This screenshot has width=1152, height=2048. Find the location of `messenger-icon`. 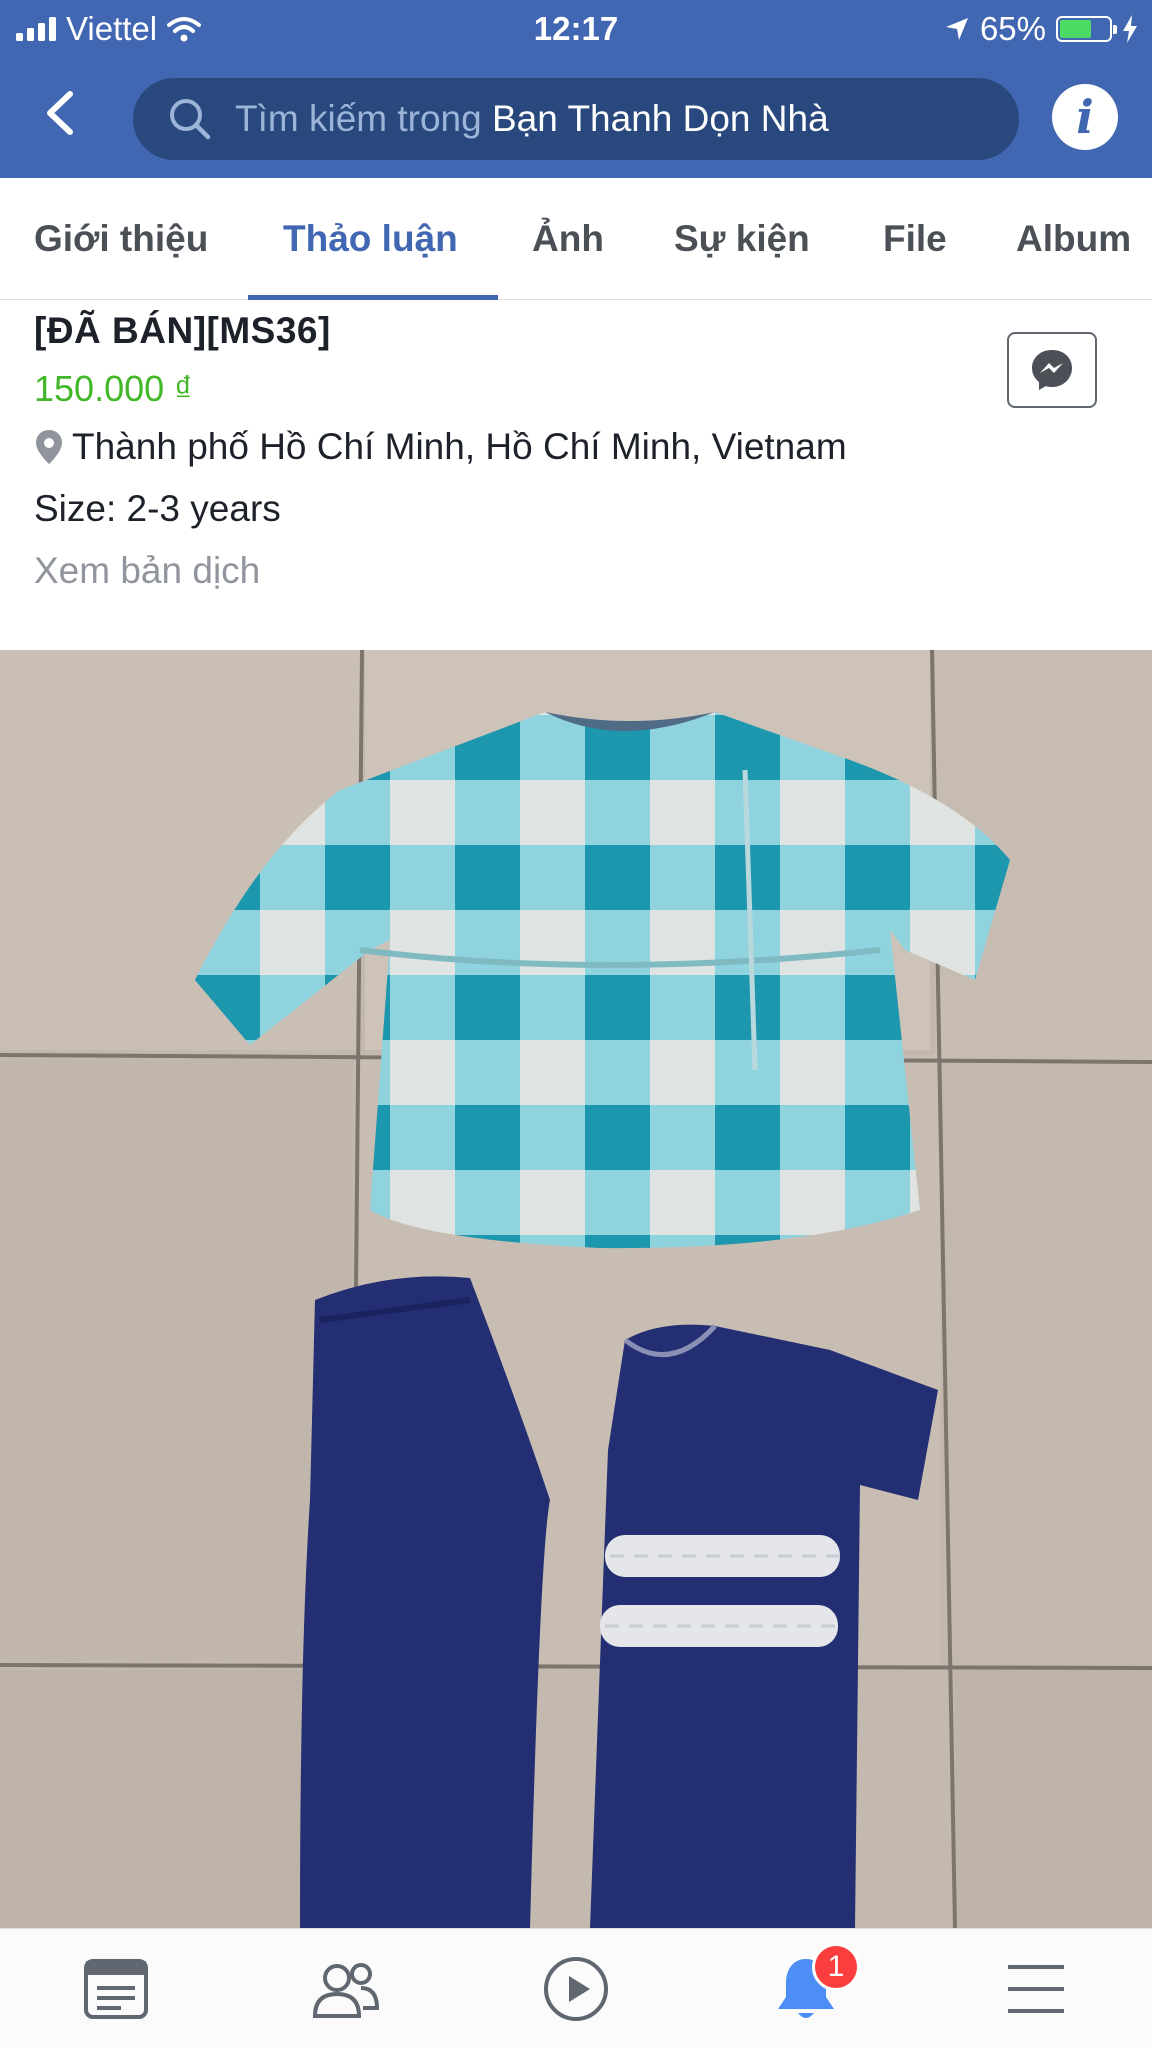

messenger-icon is located at coordinates (1052, 370).